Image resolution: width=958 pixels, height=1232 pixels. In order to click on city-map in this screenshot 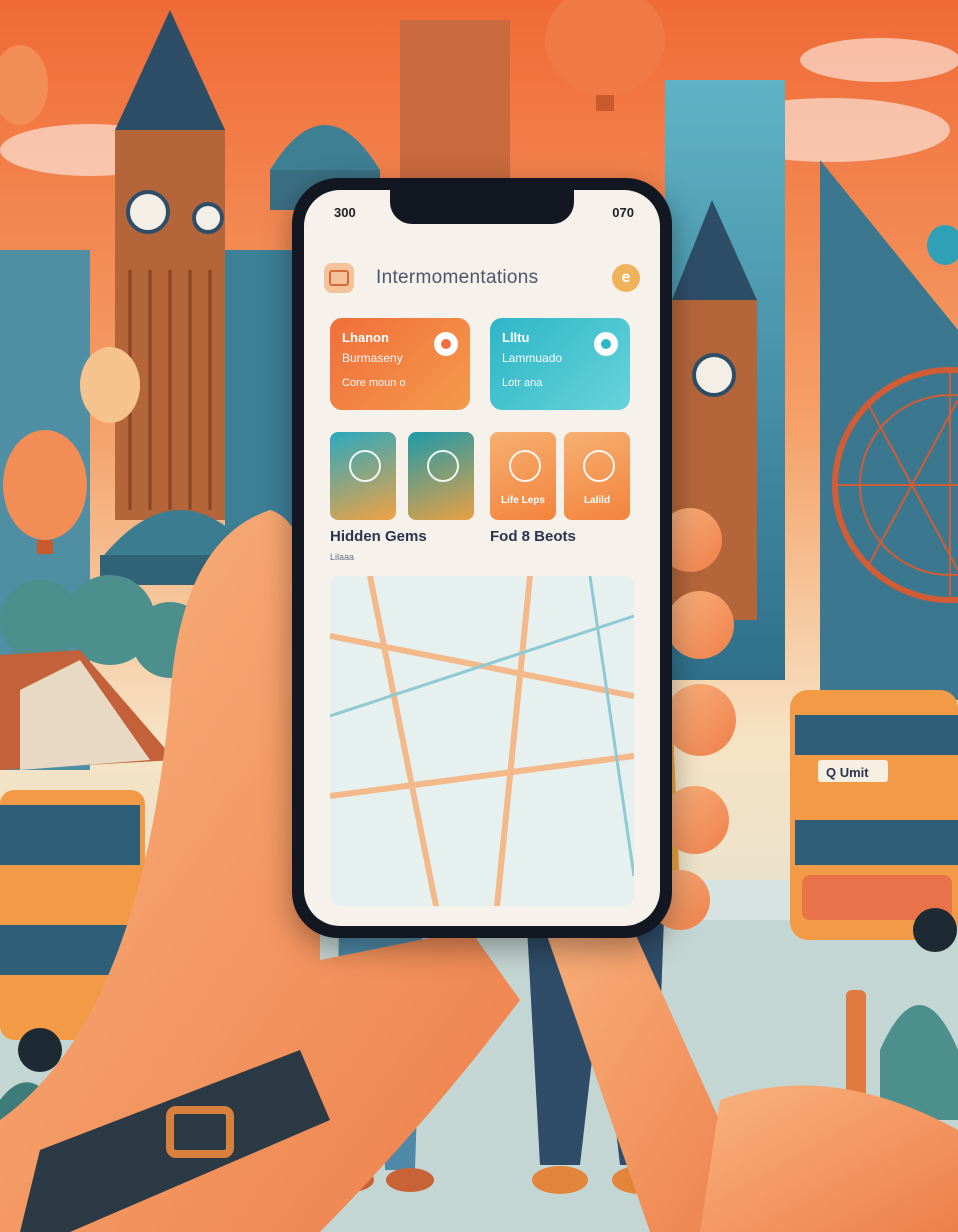, I will do `click(482, 741)`.